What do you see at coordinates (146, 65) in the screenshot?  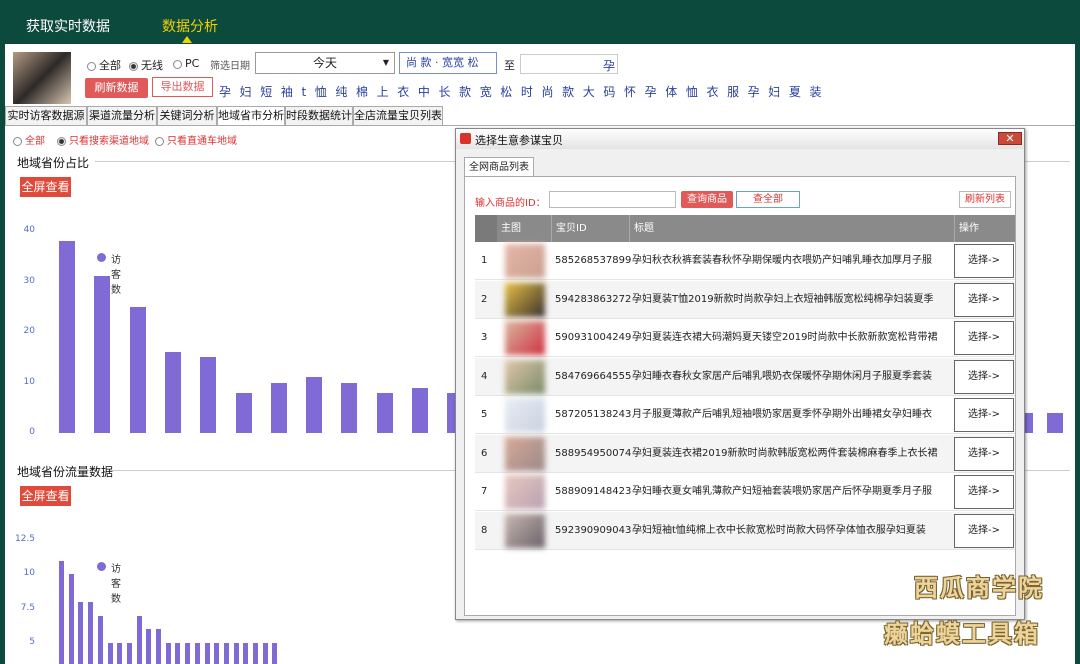 I see `radio-wireless: 无线` at bounding box center [146, 65].